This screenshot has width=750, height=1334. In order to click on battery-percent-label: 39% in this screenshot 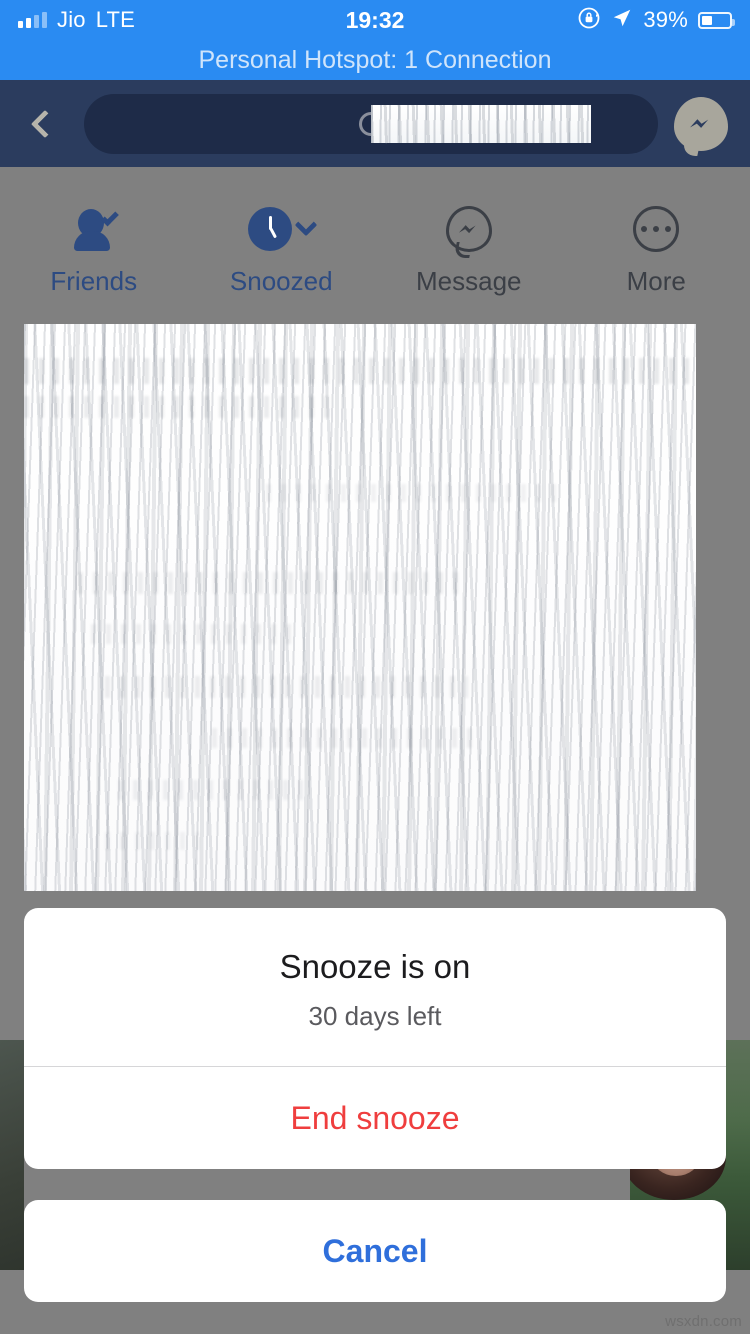, I will do `click(665, 19)`.